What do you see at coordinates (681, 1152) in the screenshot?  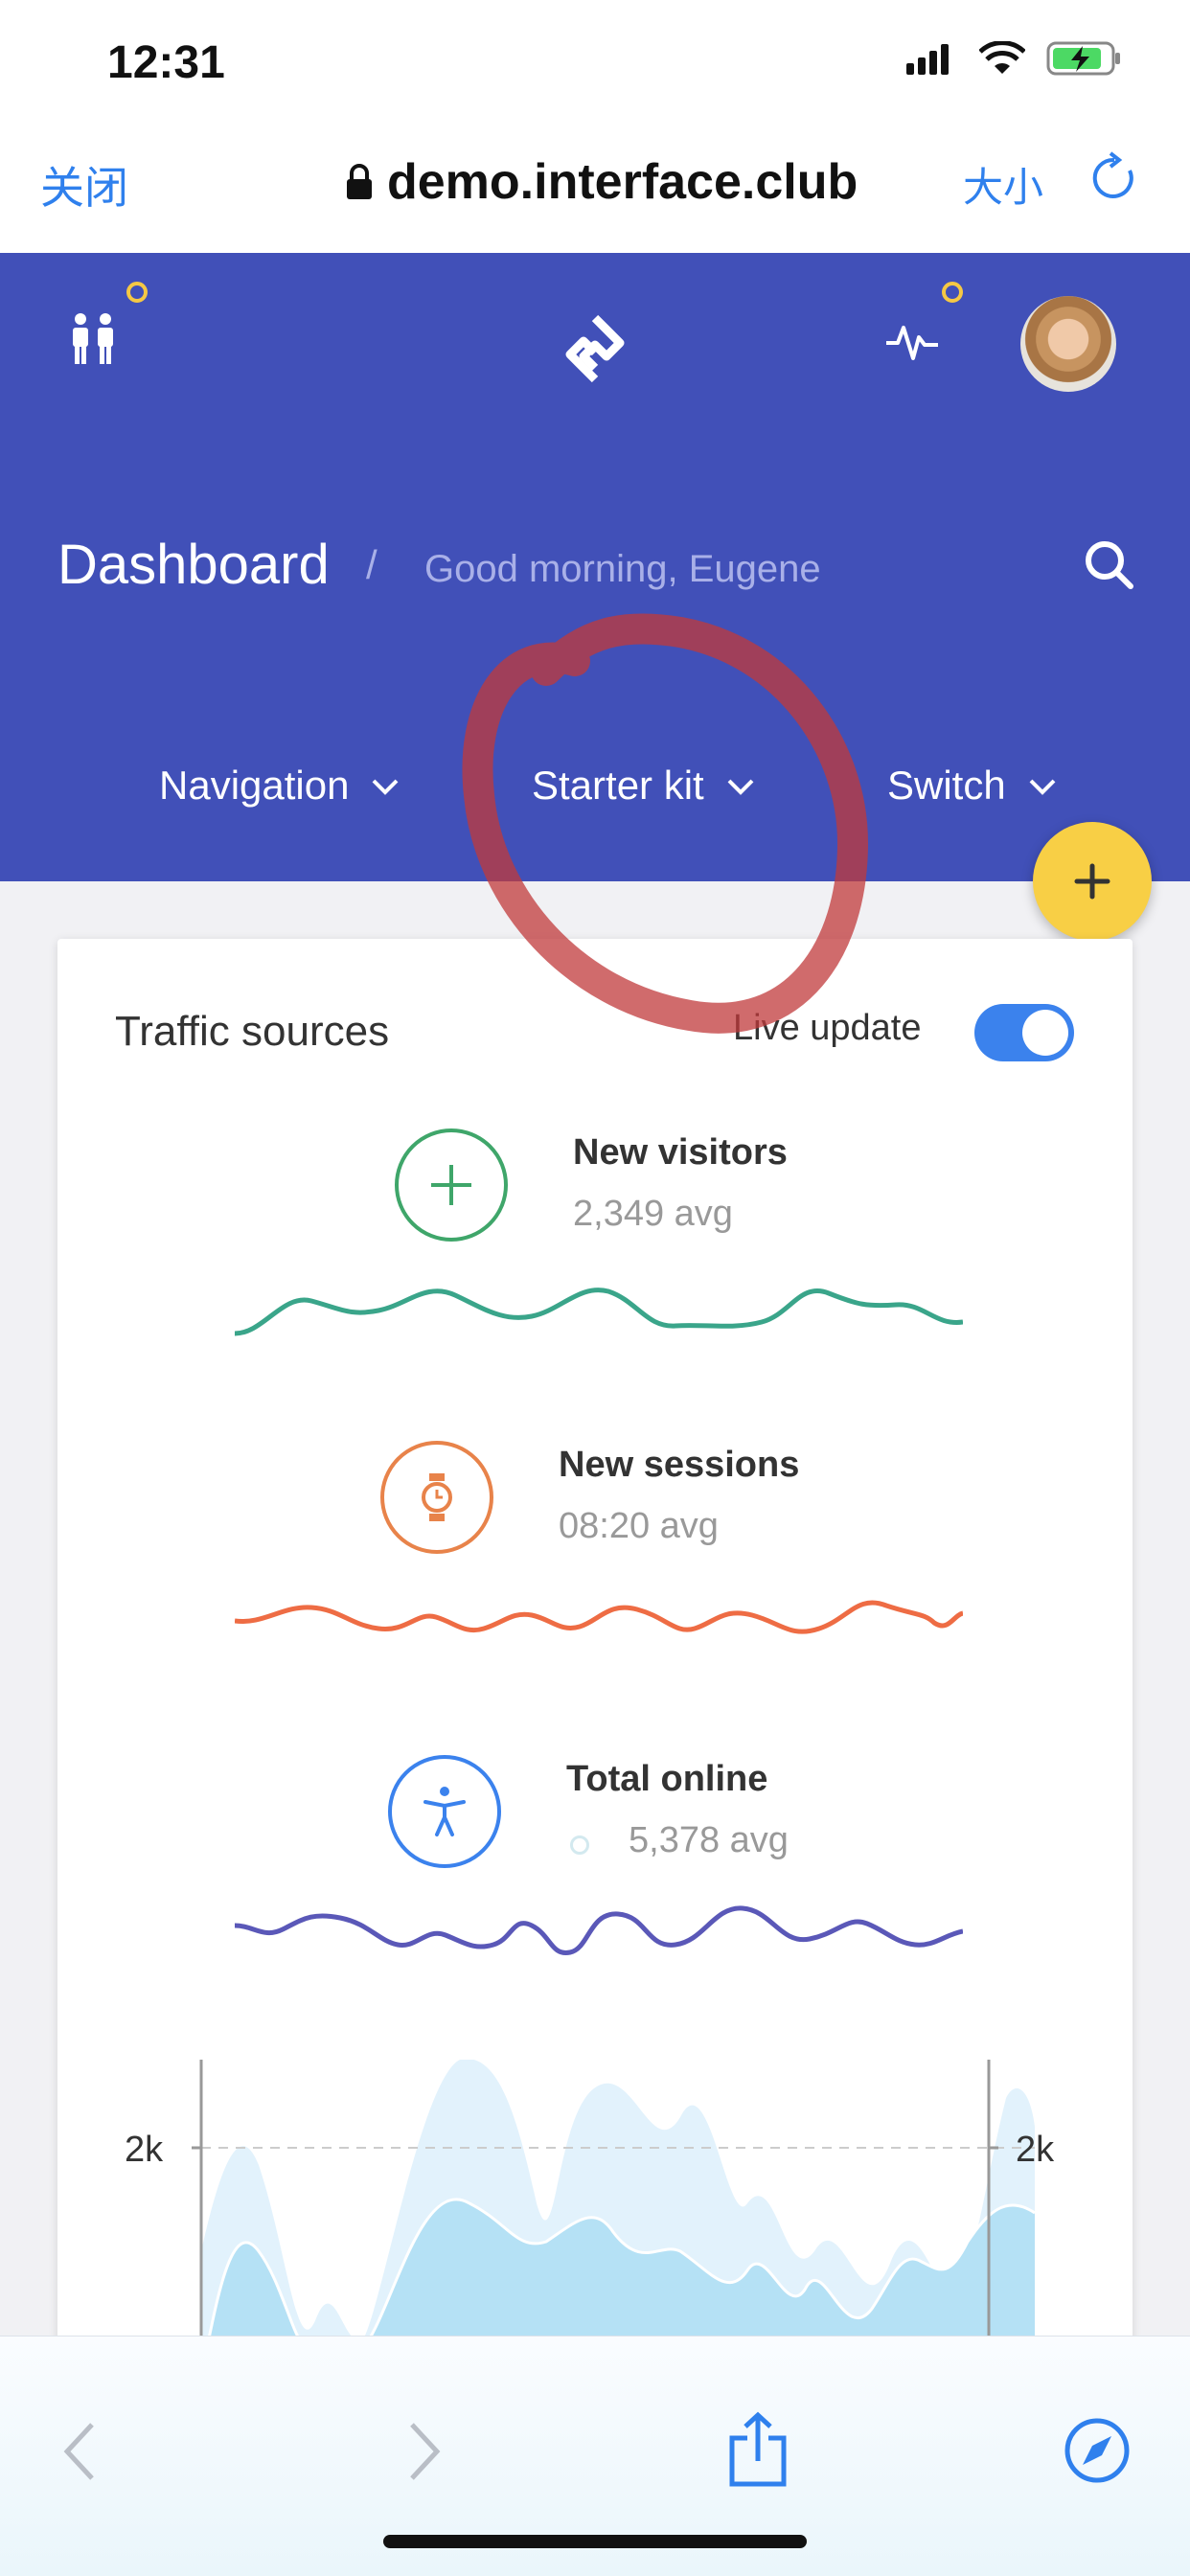 I see `metric-title: New visitors` at bounding box center [681, 1152].